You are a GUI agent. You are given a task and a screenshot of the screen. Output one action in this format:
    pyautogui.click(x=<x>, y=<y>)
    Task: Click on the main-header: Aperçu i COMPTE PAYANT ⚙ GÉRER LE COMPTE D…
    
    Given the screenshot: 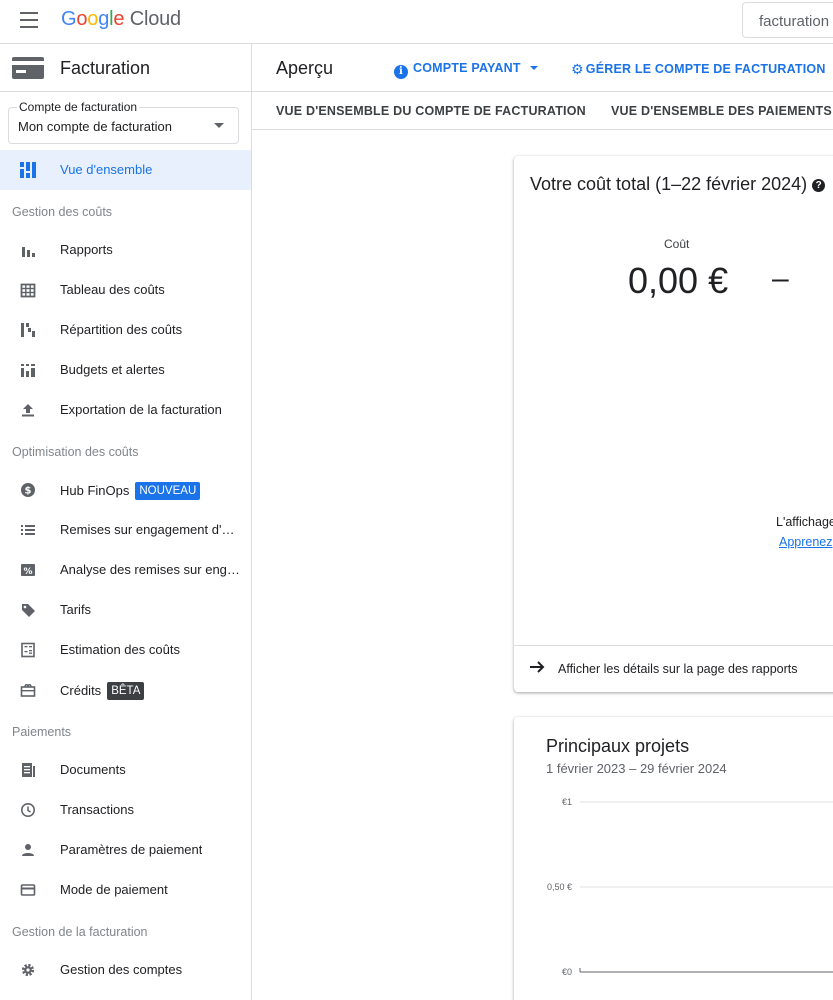 What is the action you would take?
    pyautogui.click(x=542, y=68)
    